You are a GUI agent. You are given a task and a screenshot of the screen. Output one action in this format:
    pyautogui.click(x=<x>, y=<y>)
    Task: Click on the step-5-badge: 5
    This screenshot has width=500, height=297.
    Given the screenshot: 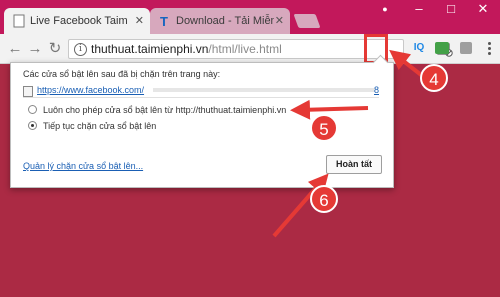 What is the action you would take?
    pyautogui.click(x=324, y=128)
    